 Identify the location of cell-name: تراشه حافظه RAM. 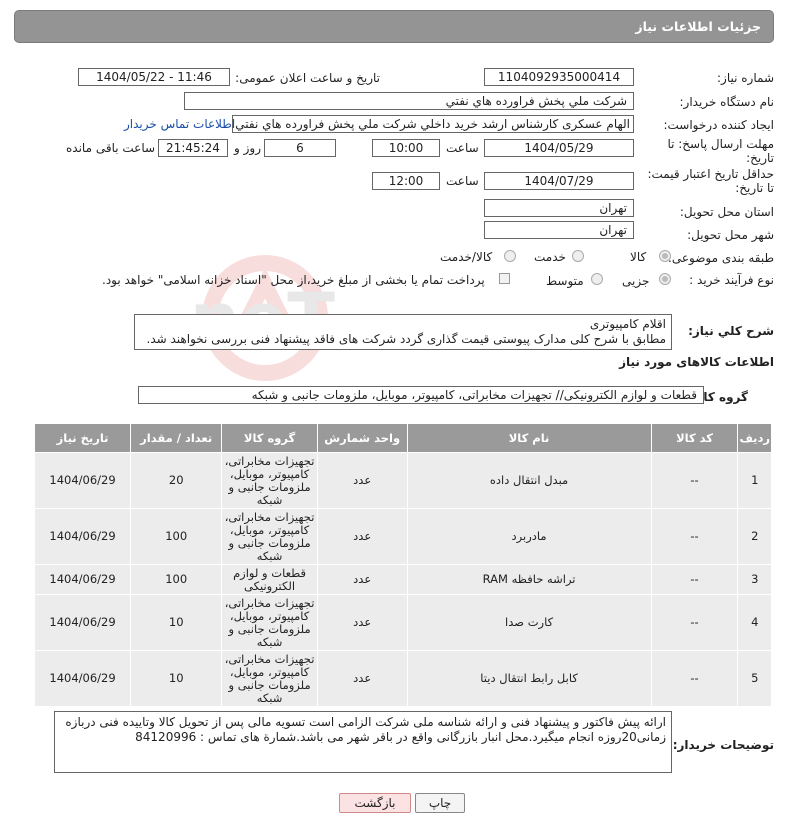
(529, 579).